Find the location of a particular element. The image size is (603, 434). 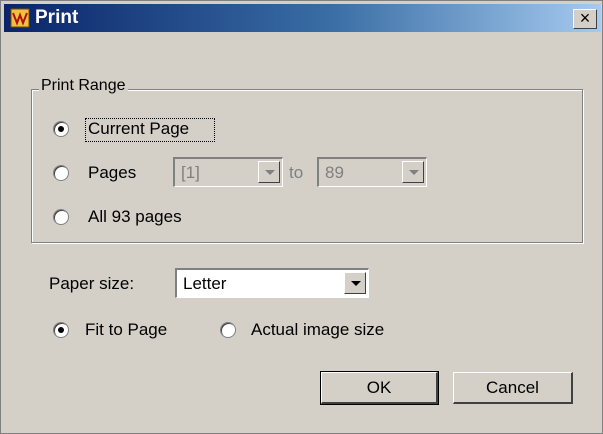

actual-size-label: Actual image size is located at coordinates (317, 330).